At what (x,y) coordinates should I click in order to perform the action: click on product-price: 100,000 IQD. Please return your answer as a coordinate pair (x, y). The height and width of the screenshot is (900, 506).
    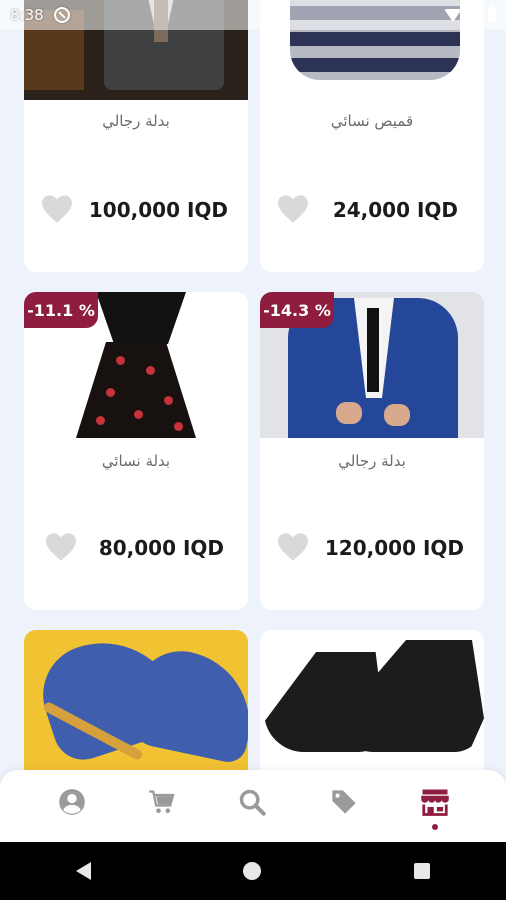
    Looking at the image, I should click on (158, 210).